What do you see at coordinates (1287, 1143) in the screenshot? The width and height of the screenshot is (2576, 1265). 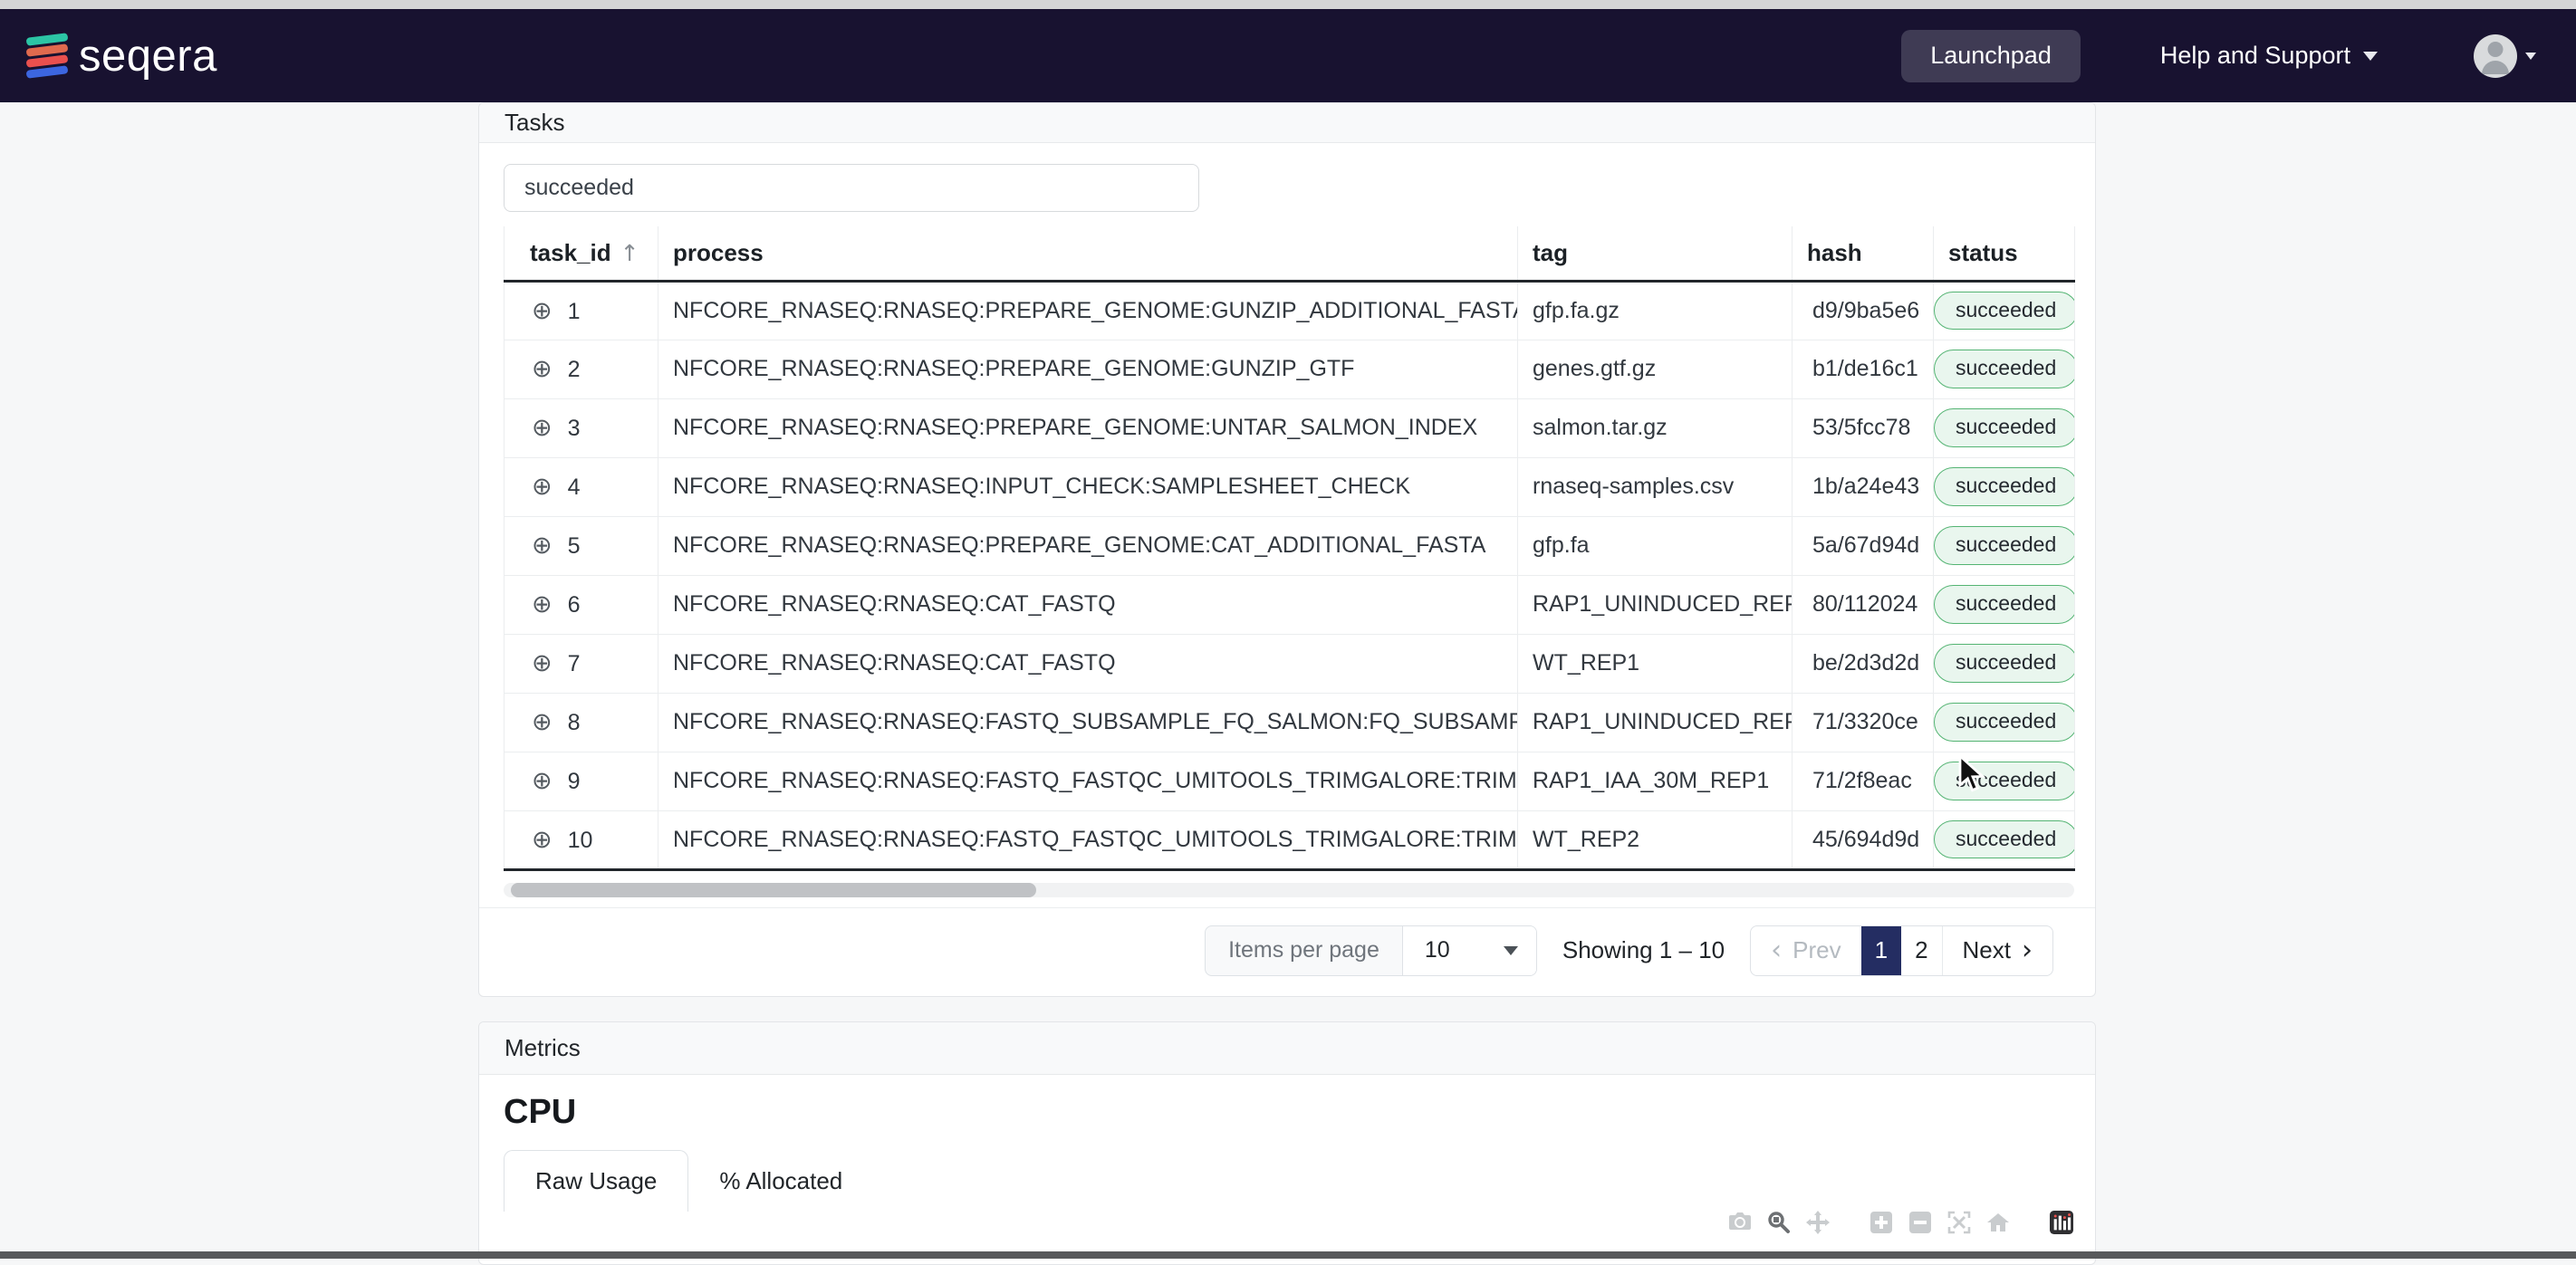 I see `metrics-card: Metrics CPU Raw Usage % Allocated` at bounding box center [1287, 1143].